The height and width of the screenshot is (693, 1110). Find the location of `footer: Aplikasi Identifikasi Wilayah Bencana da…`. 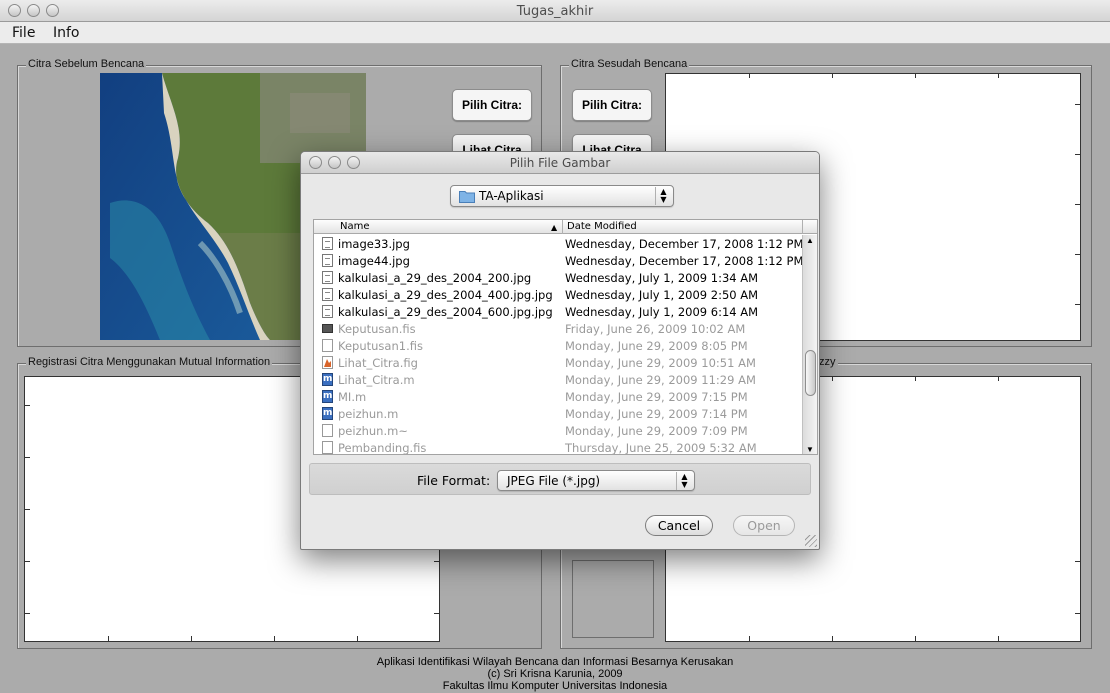

footer: Aplikasi Identifikasi Wilayah Bencana da… is located at coordinates (555, 674).